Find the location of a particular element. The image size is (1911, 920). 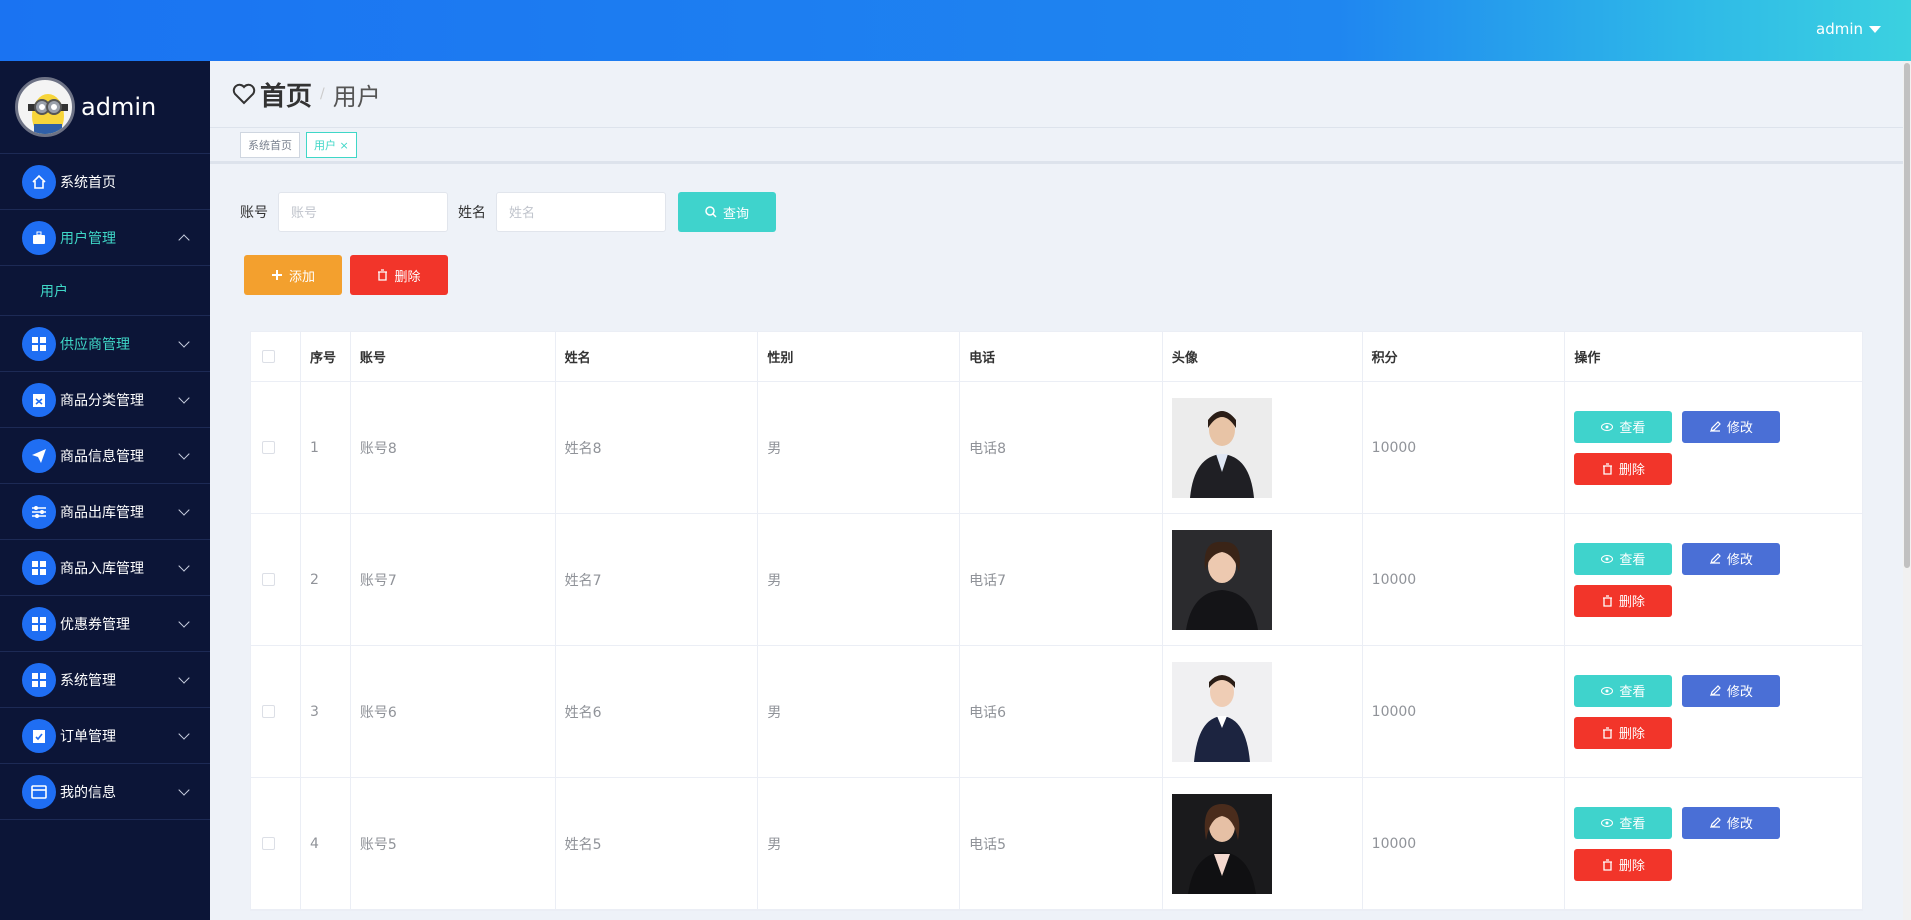

close-icon: × is located at coordinates (344, 145).